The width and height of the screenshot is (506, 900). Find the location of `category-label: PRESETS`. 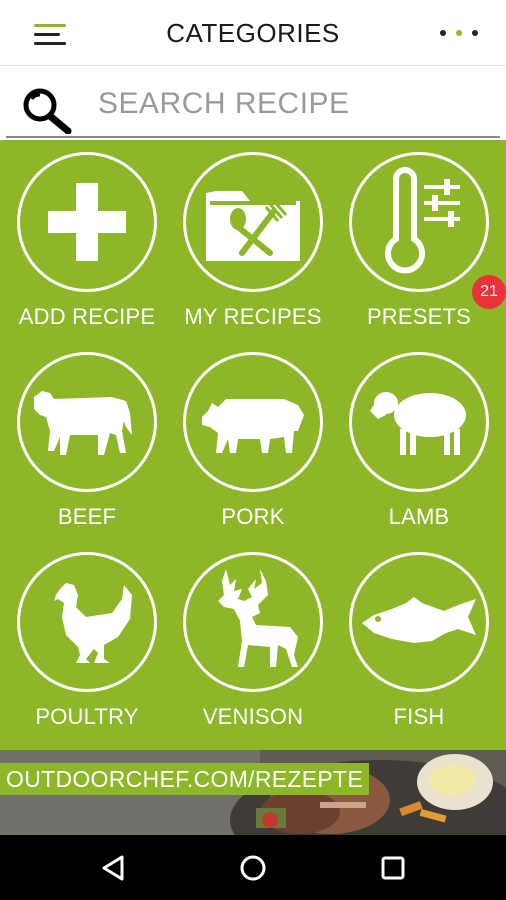

category-label: PRESETS is located at coordinates (419, 316).